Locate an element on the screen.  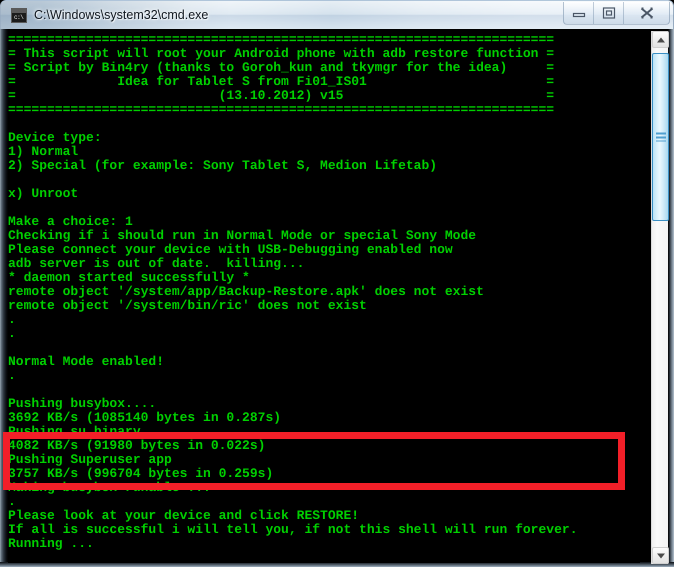
console-line: Device type: is located at coordinates (55, 137).